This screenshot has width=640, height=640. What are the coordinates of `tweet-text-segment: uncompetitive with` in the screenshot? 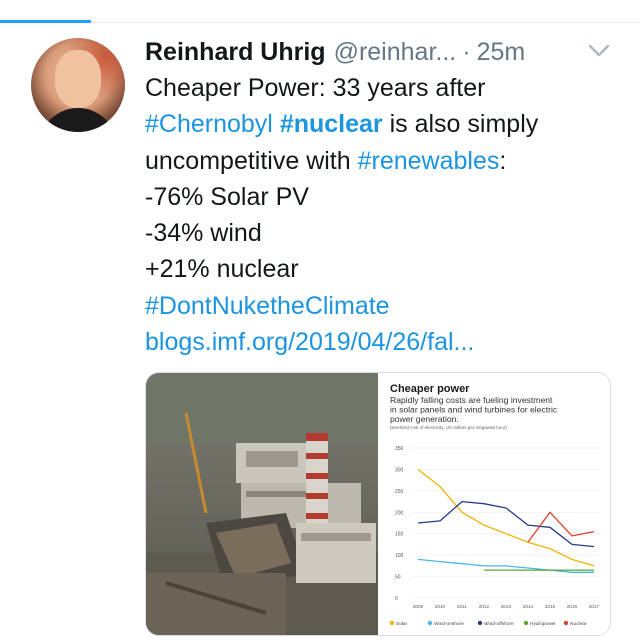 It's located at (251, 160).